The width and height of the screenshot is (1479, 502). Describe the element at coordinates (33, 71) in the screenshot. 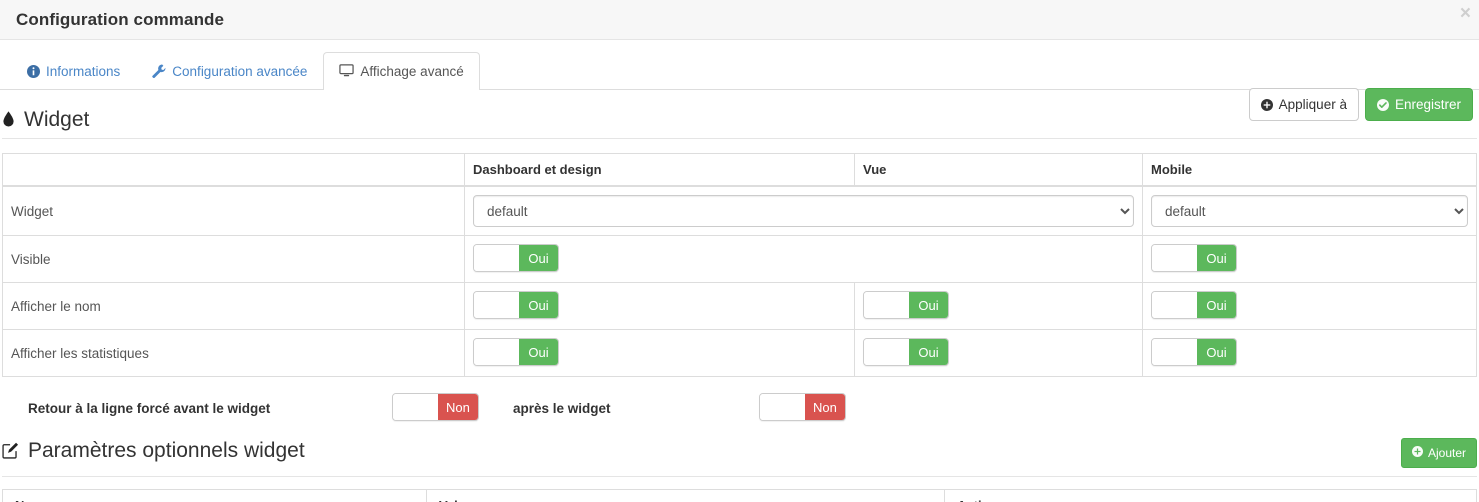

I see `info-circle-icon` at that location.